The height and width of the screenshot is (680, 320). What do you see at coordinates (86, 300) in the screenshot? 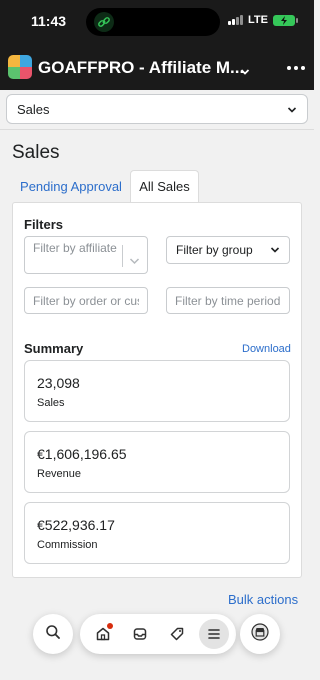
I see `order-customer-filter-input` at bounding box center [86, 300].